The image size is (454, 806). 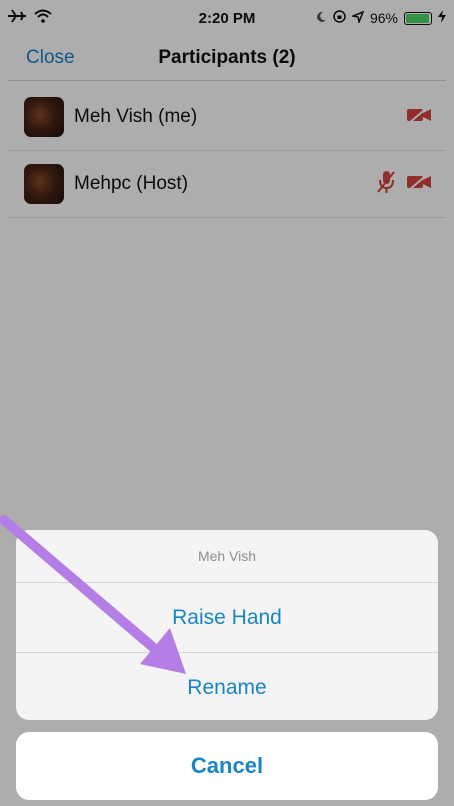 What do you see at coordinates (227, 686) in the screenshot?
I see `rename-button: Rename` at bounding box center [227, 686].